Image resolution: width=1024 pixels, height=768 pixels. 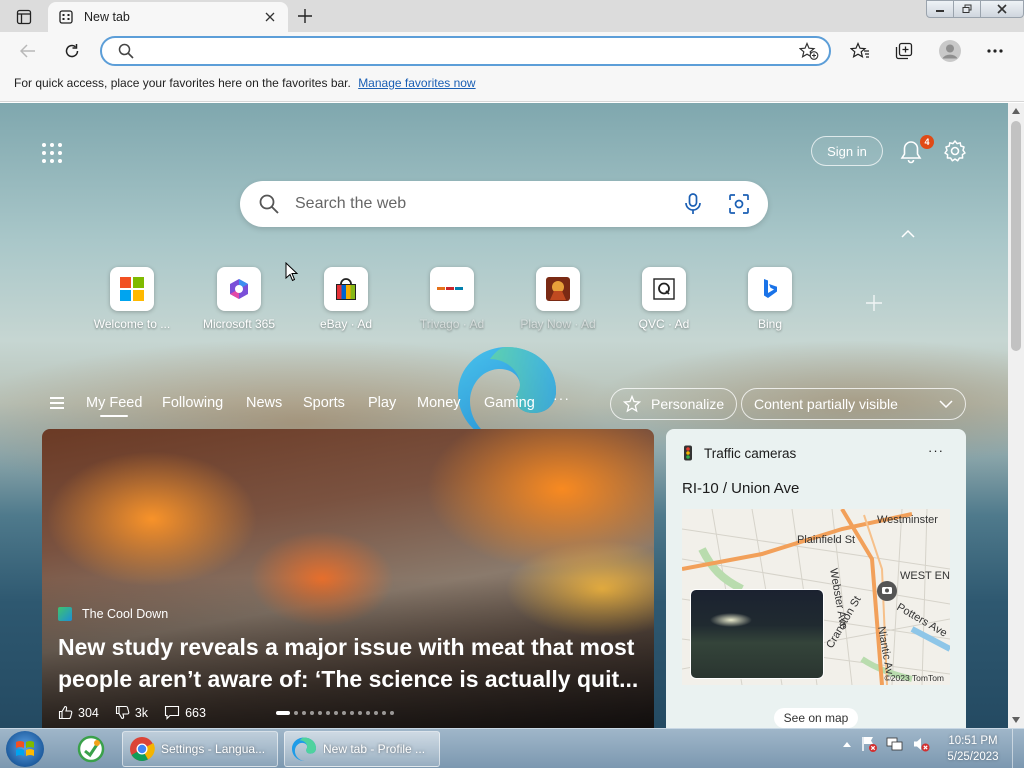 I want to click on new-tab-button, so click(x=305, y=16).